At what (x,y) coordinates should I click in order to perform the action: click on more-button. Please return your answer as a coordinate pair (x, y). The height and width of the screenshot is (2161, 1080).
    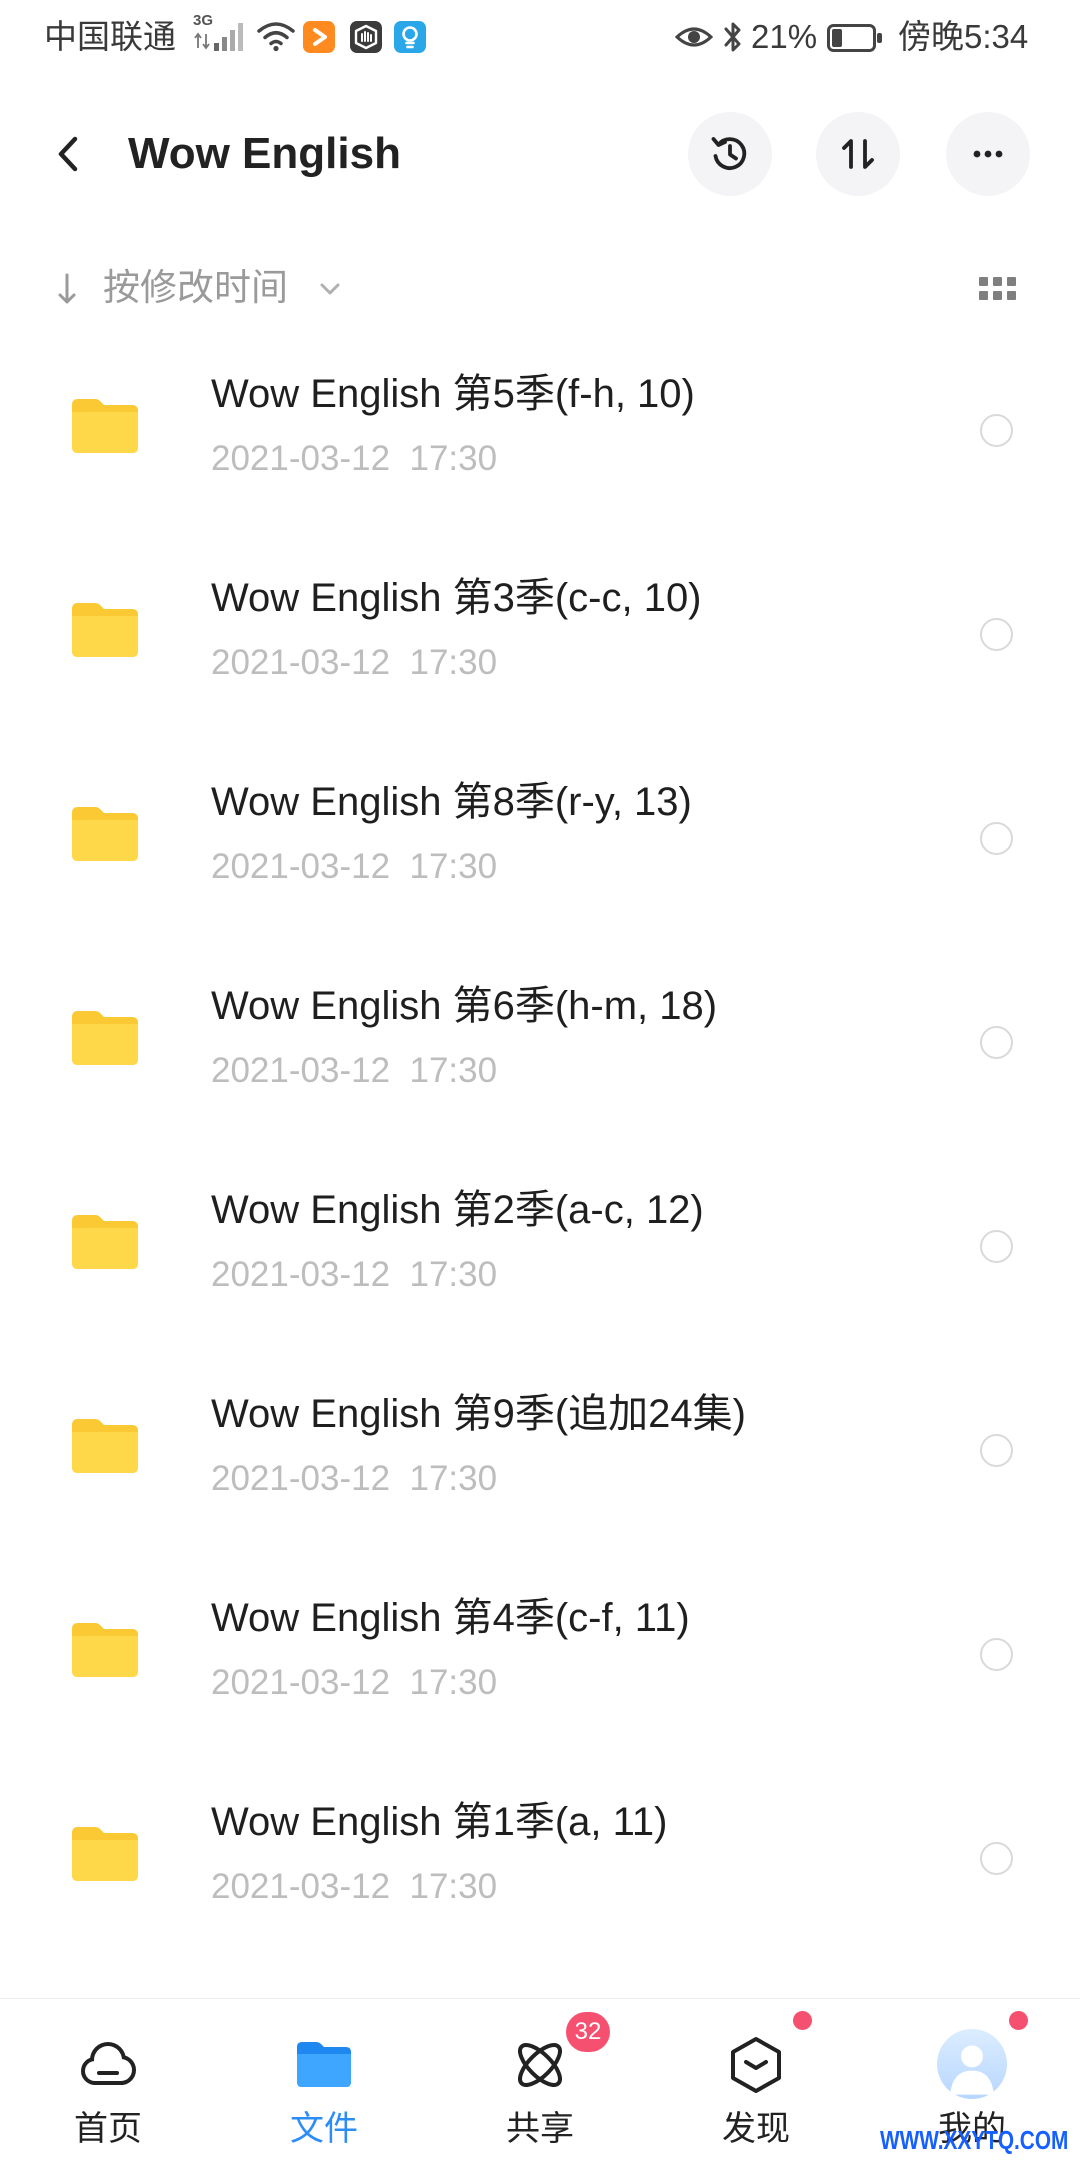
    Looking at the image, I should click on (988, 154).